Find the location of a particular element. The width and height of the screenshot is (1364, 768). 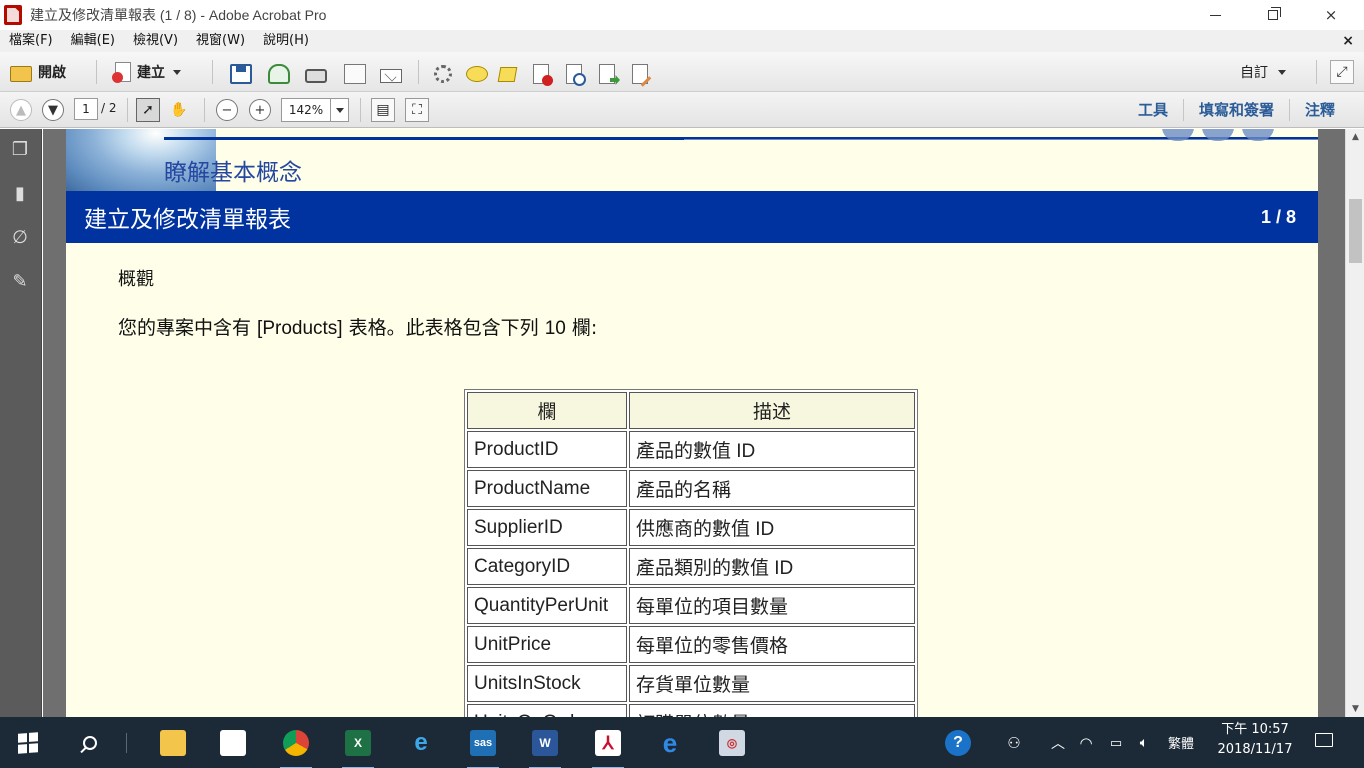

column-name-cell: QuantityPerUnit is located at coordinates (547, 605).